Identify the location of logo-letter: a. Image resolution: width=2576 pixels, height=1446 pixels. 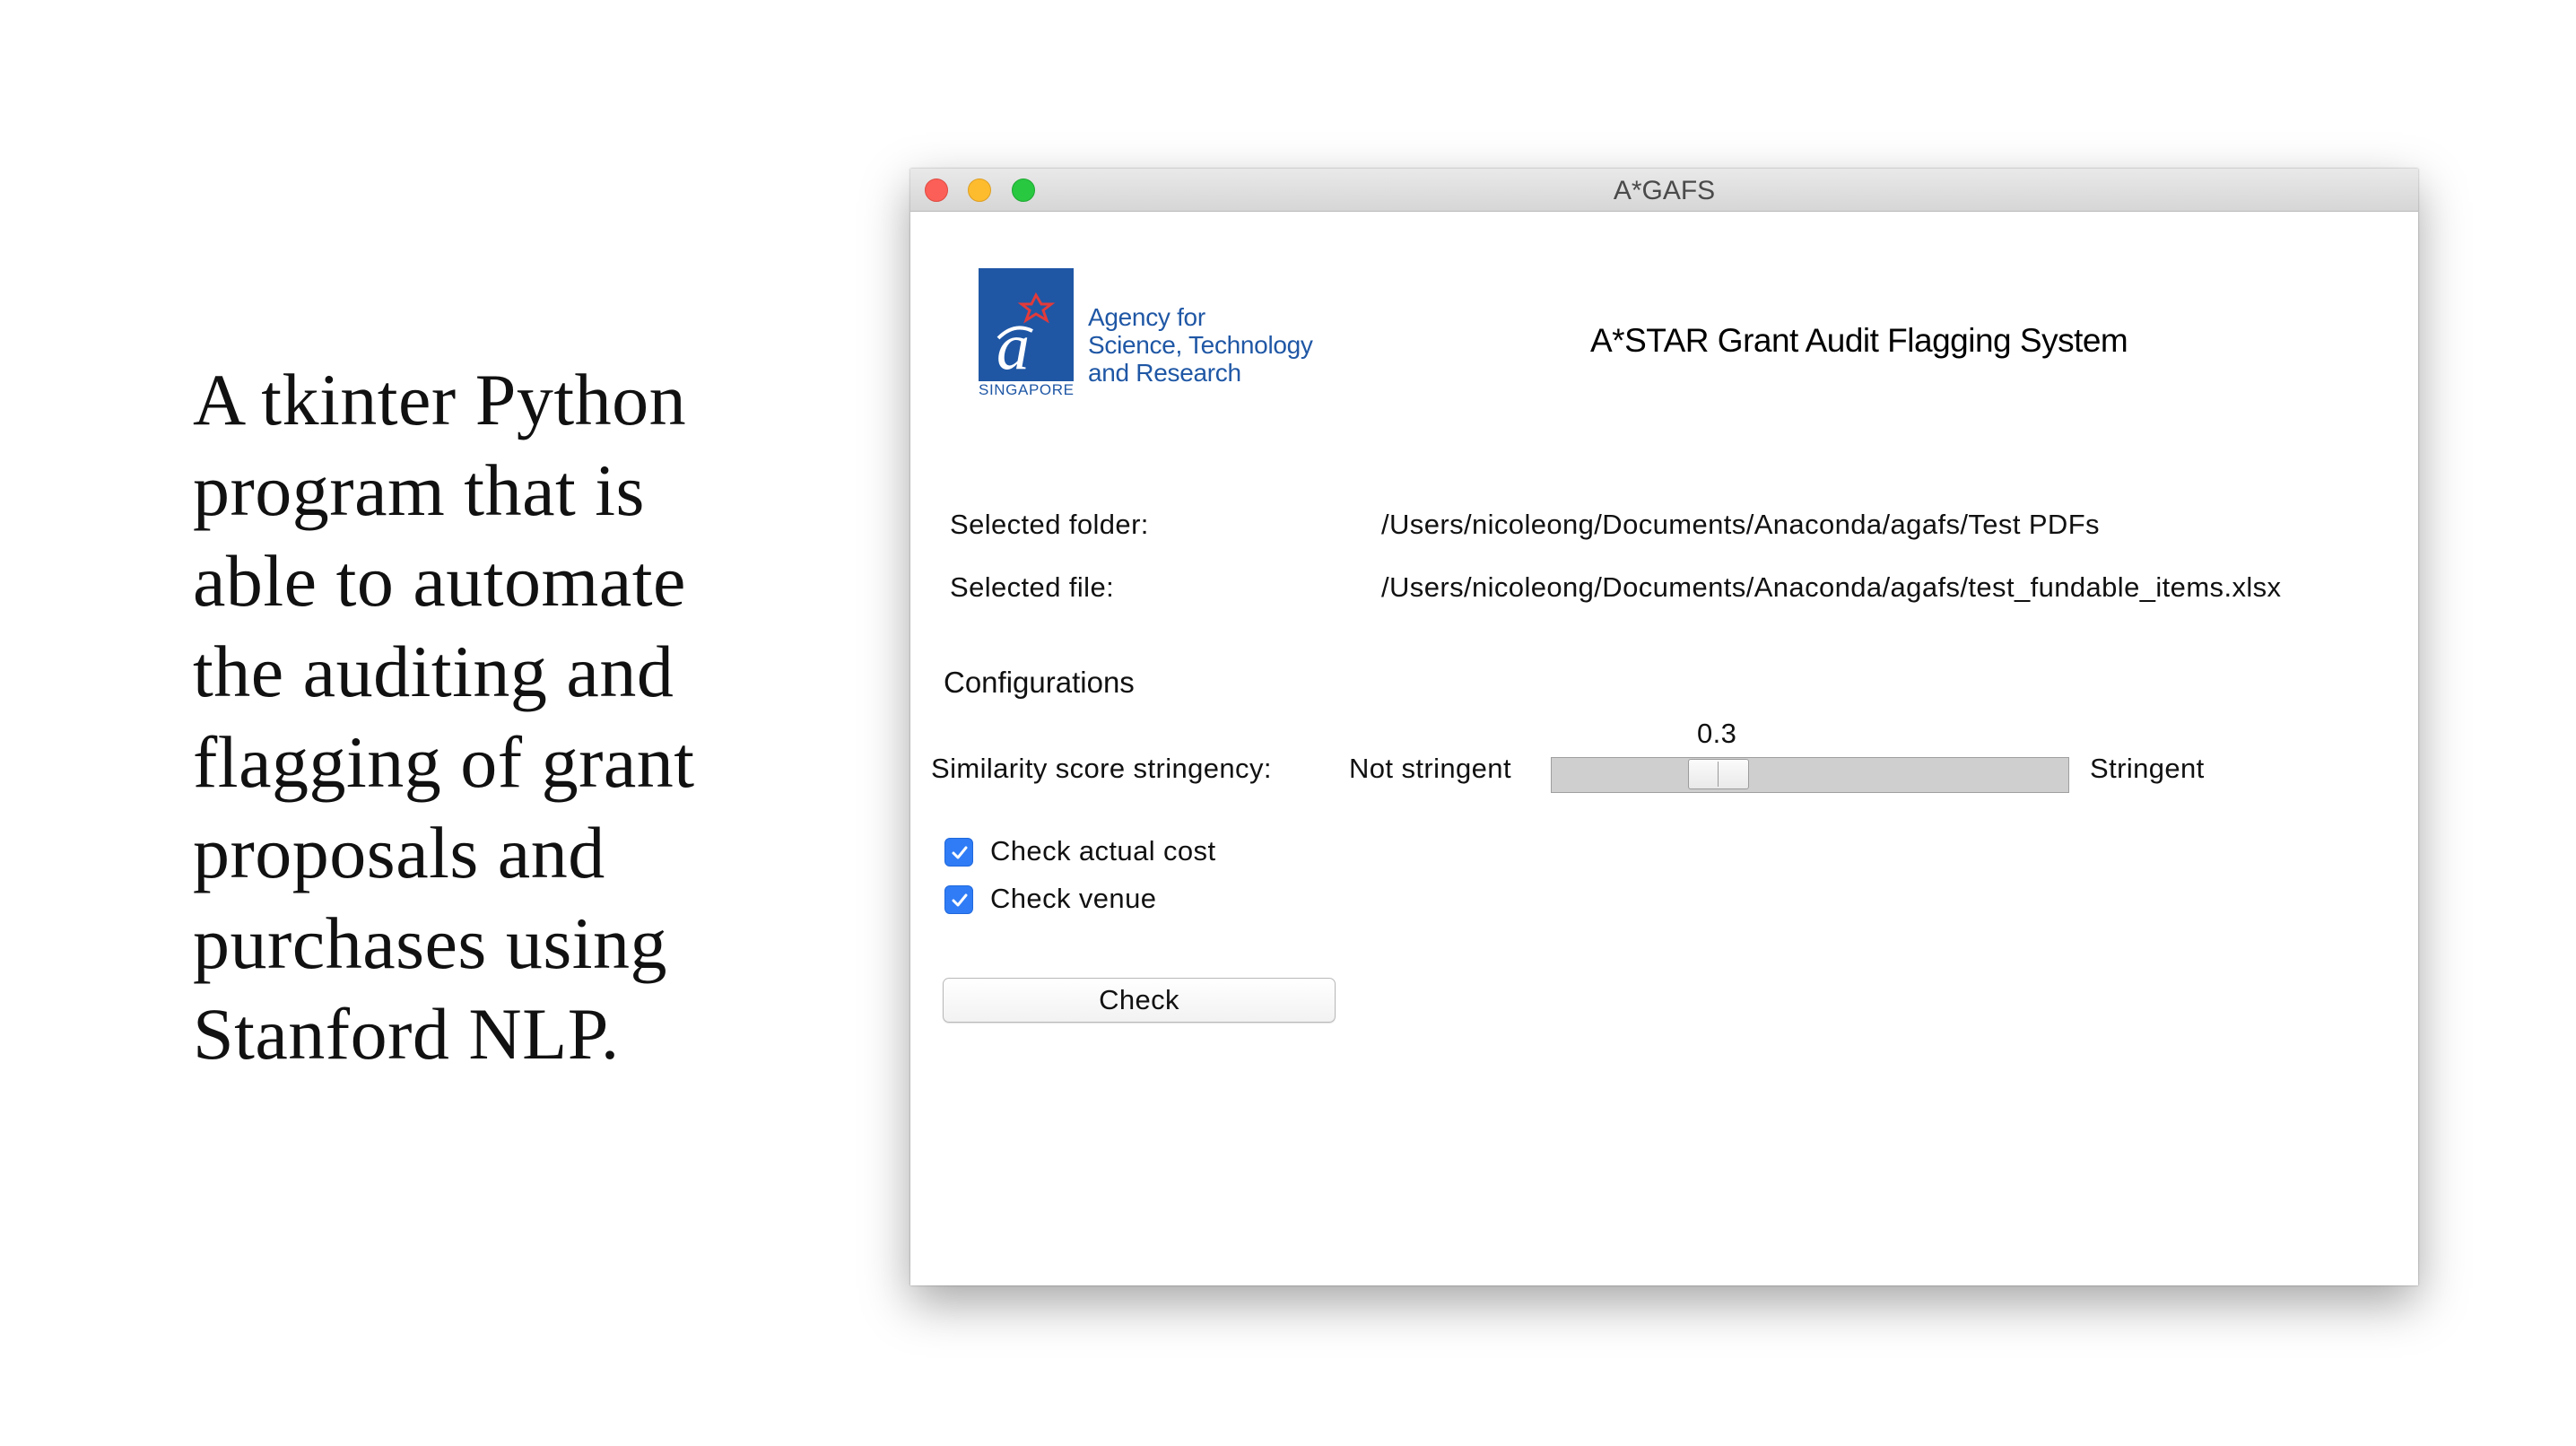
(1013, 347).